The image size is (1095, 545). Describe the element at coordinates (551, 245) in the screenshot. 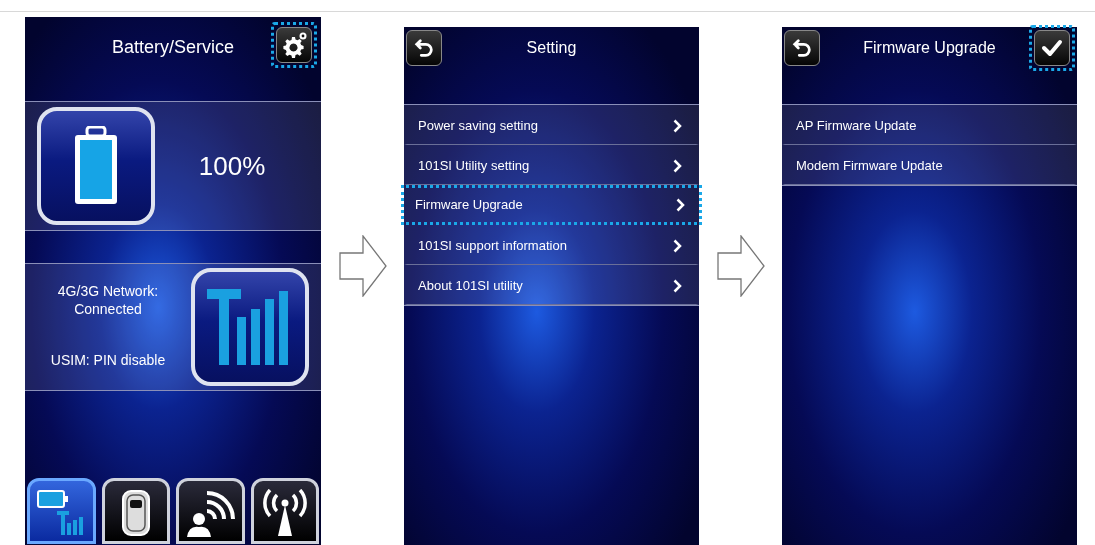

I see `menu-item: 101SI support information` at that location.